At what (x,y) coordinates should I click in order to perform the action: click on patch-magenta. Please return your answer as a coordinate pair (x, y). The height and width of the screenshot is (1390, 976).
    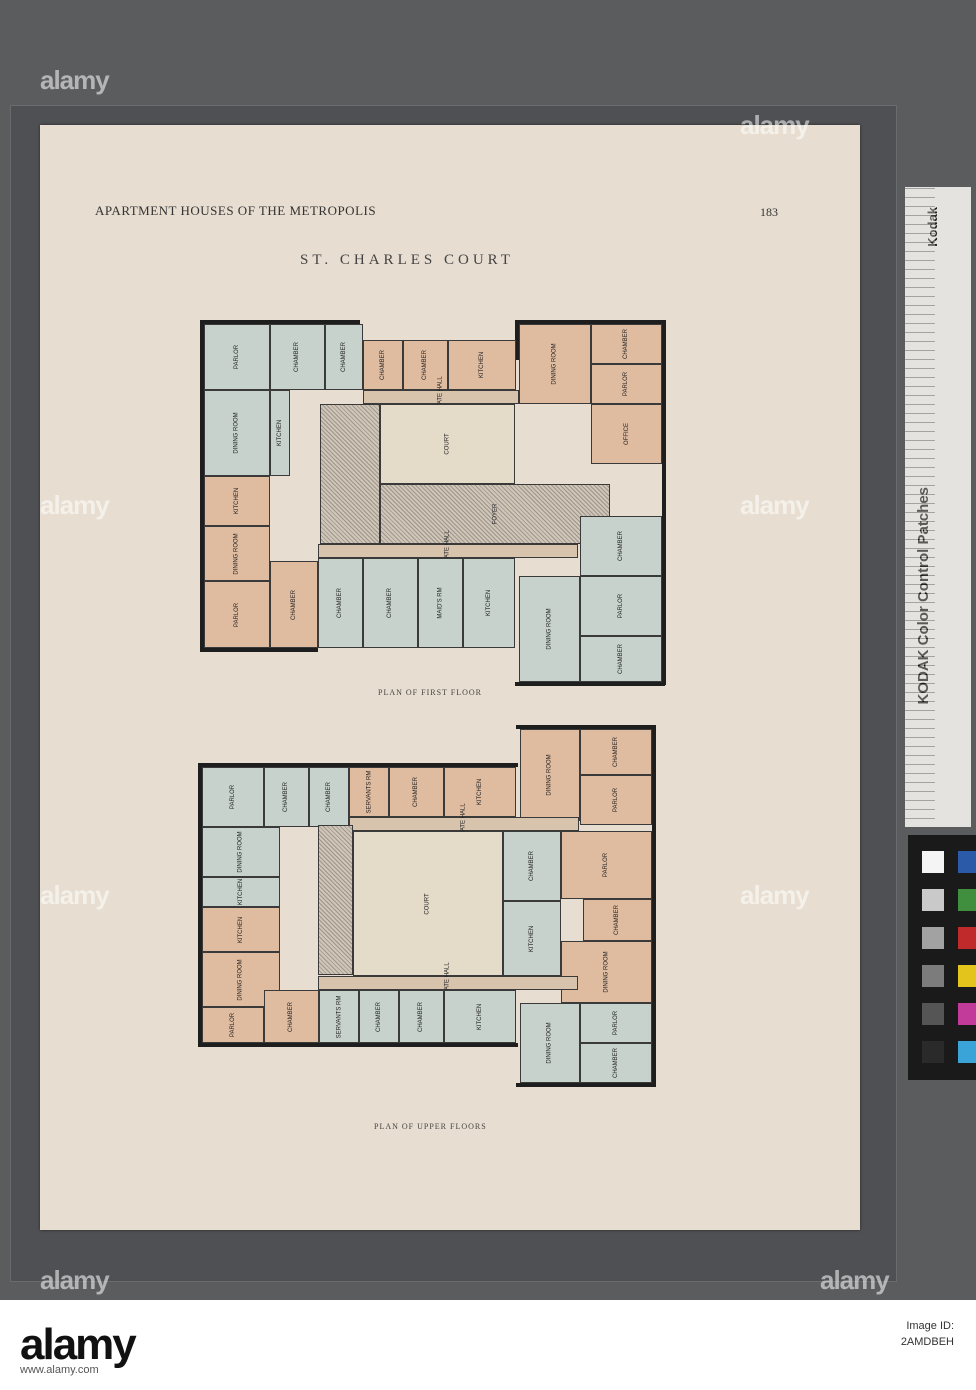
    Looking at the image, I should click on (967, 1014).